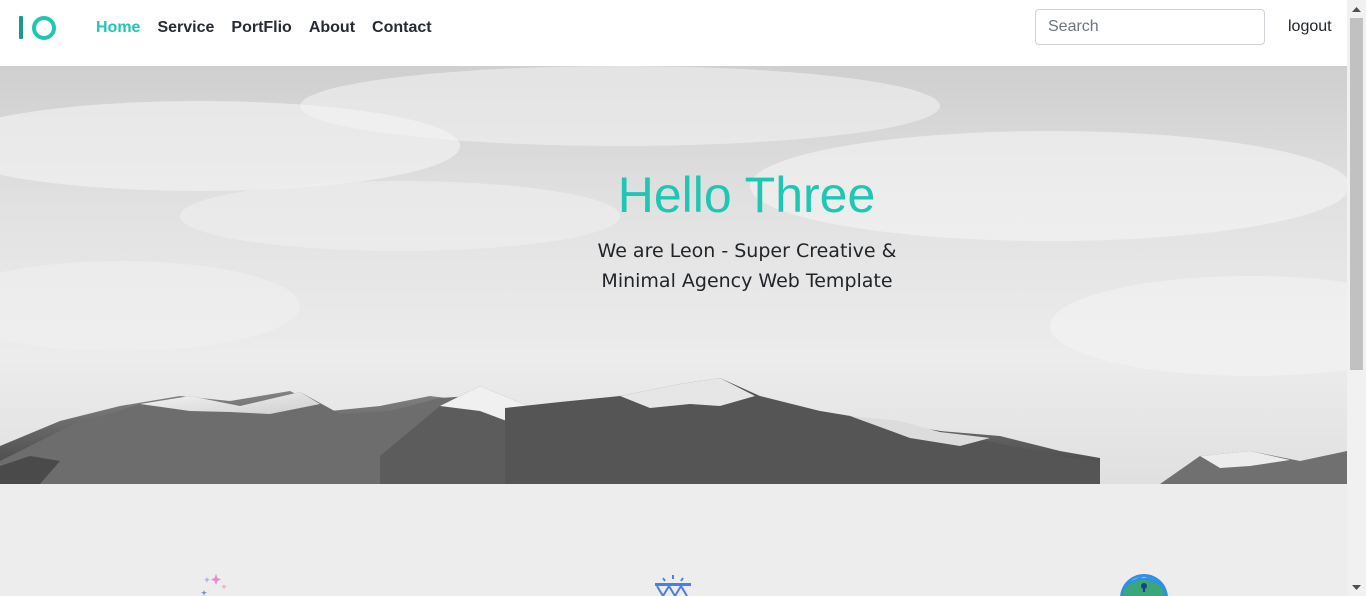 The height and width of the screenshot is (596, 1366). I want to click on arrow-down-icon, so click(1356, 587).